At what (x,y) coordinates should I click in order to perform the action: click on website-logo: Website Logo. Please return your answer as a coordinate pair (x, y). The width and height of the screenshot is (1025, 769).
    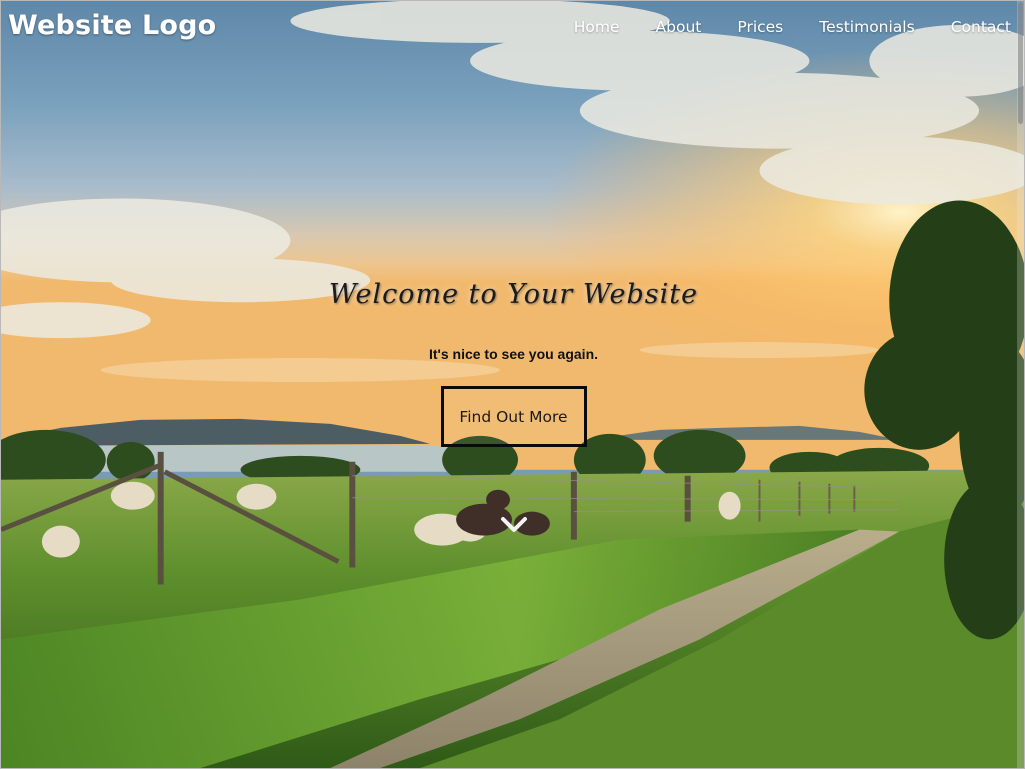
    Looking at the image, I should click on (112, 25).